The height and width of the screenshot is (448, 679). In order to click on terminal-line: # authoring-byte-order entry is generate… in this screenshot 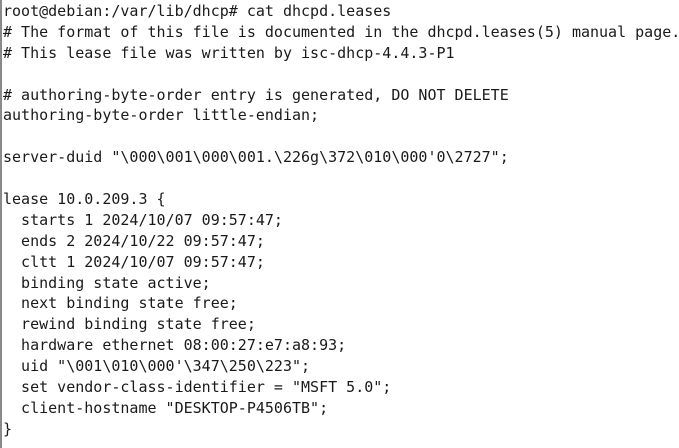, I will do `click(256, 94)`.